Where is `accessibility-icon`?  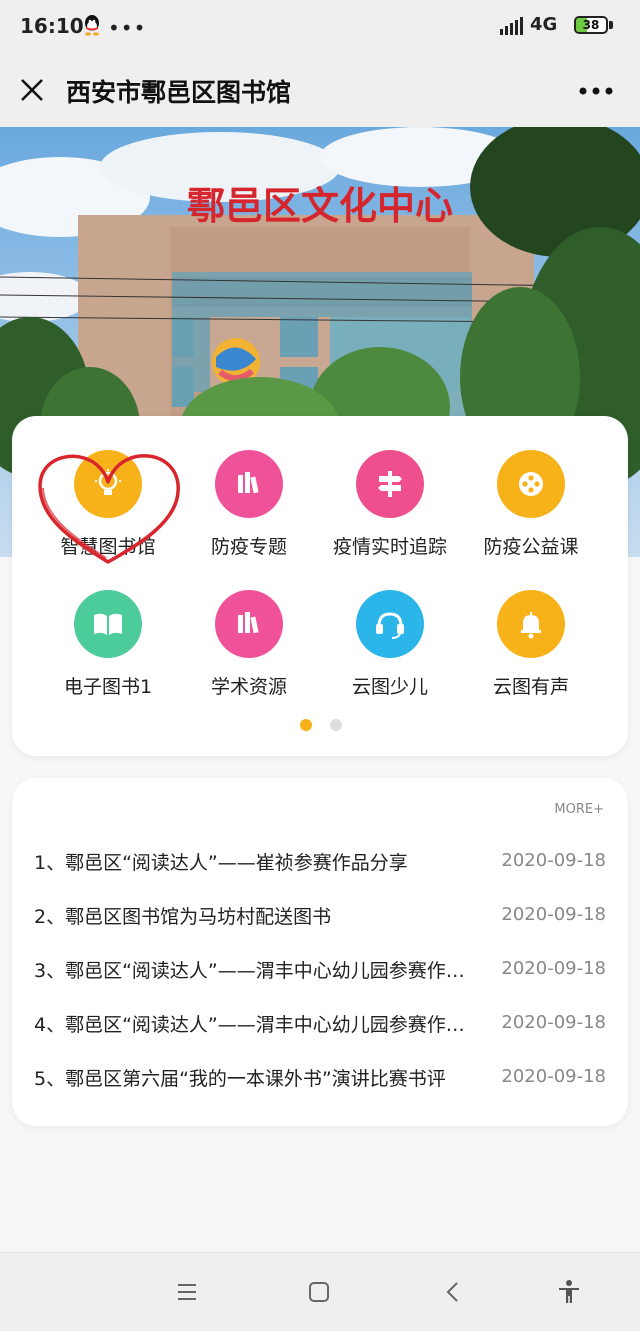 accessibility-icon is located at coordinates (569, 1292).